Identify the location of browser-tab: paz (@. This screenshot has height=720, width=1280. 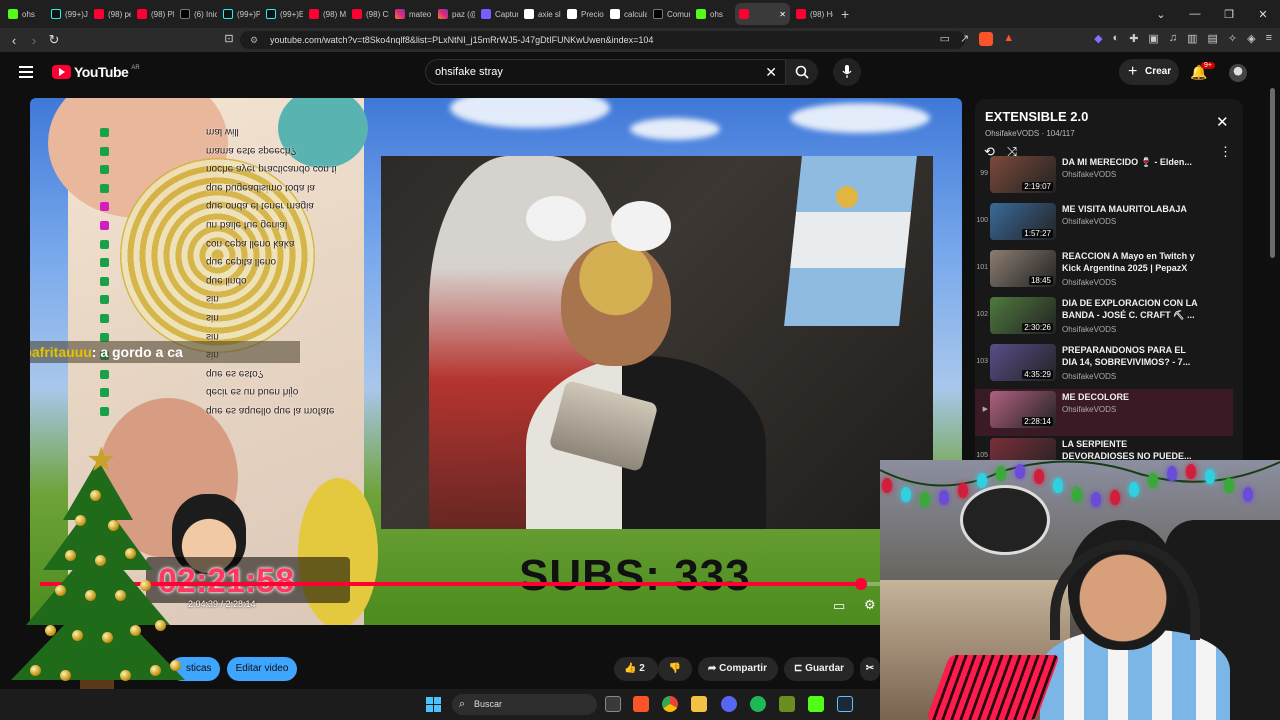
(454, 14).